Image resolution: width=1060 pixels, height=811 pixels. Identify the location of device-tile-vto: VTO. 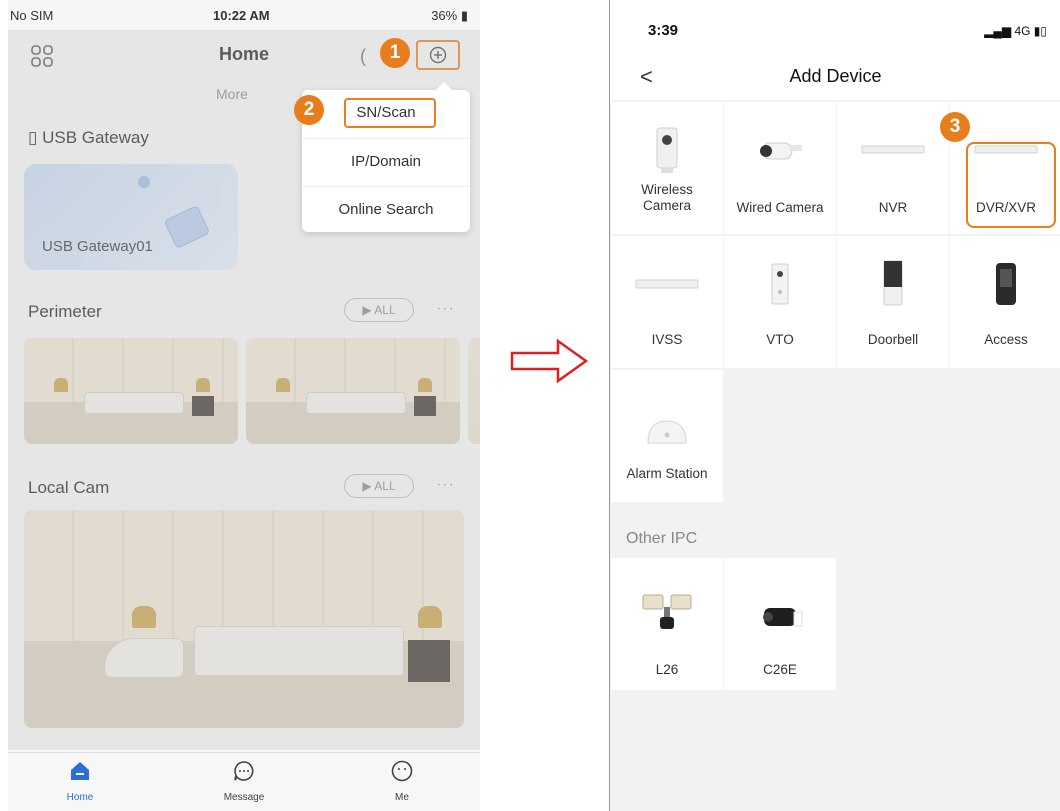
(780, 302).